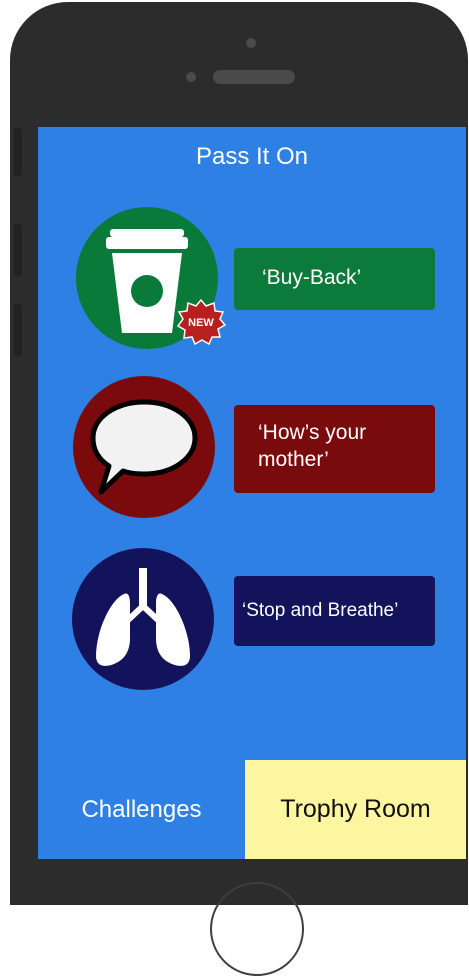  Describe the element at coordinates (151, 278) in the screenshot. I see `coffee-cup-icon: NEW` at that location.